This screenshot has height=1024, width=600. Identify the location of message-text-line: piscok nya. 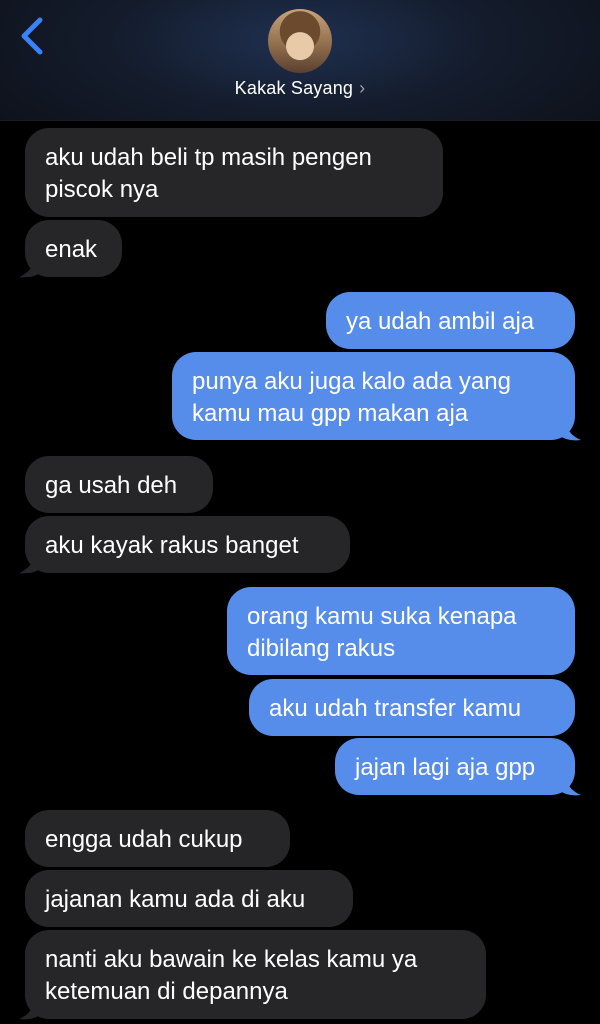
(102, 189).